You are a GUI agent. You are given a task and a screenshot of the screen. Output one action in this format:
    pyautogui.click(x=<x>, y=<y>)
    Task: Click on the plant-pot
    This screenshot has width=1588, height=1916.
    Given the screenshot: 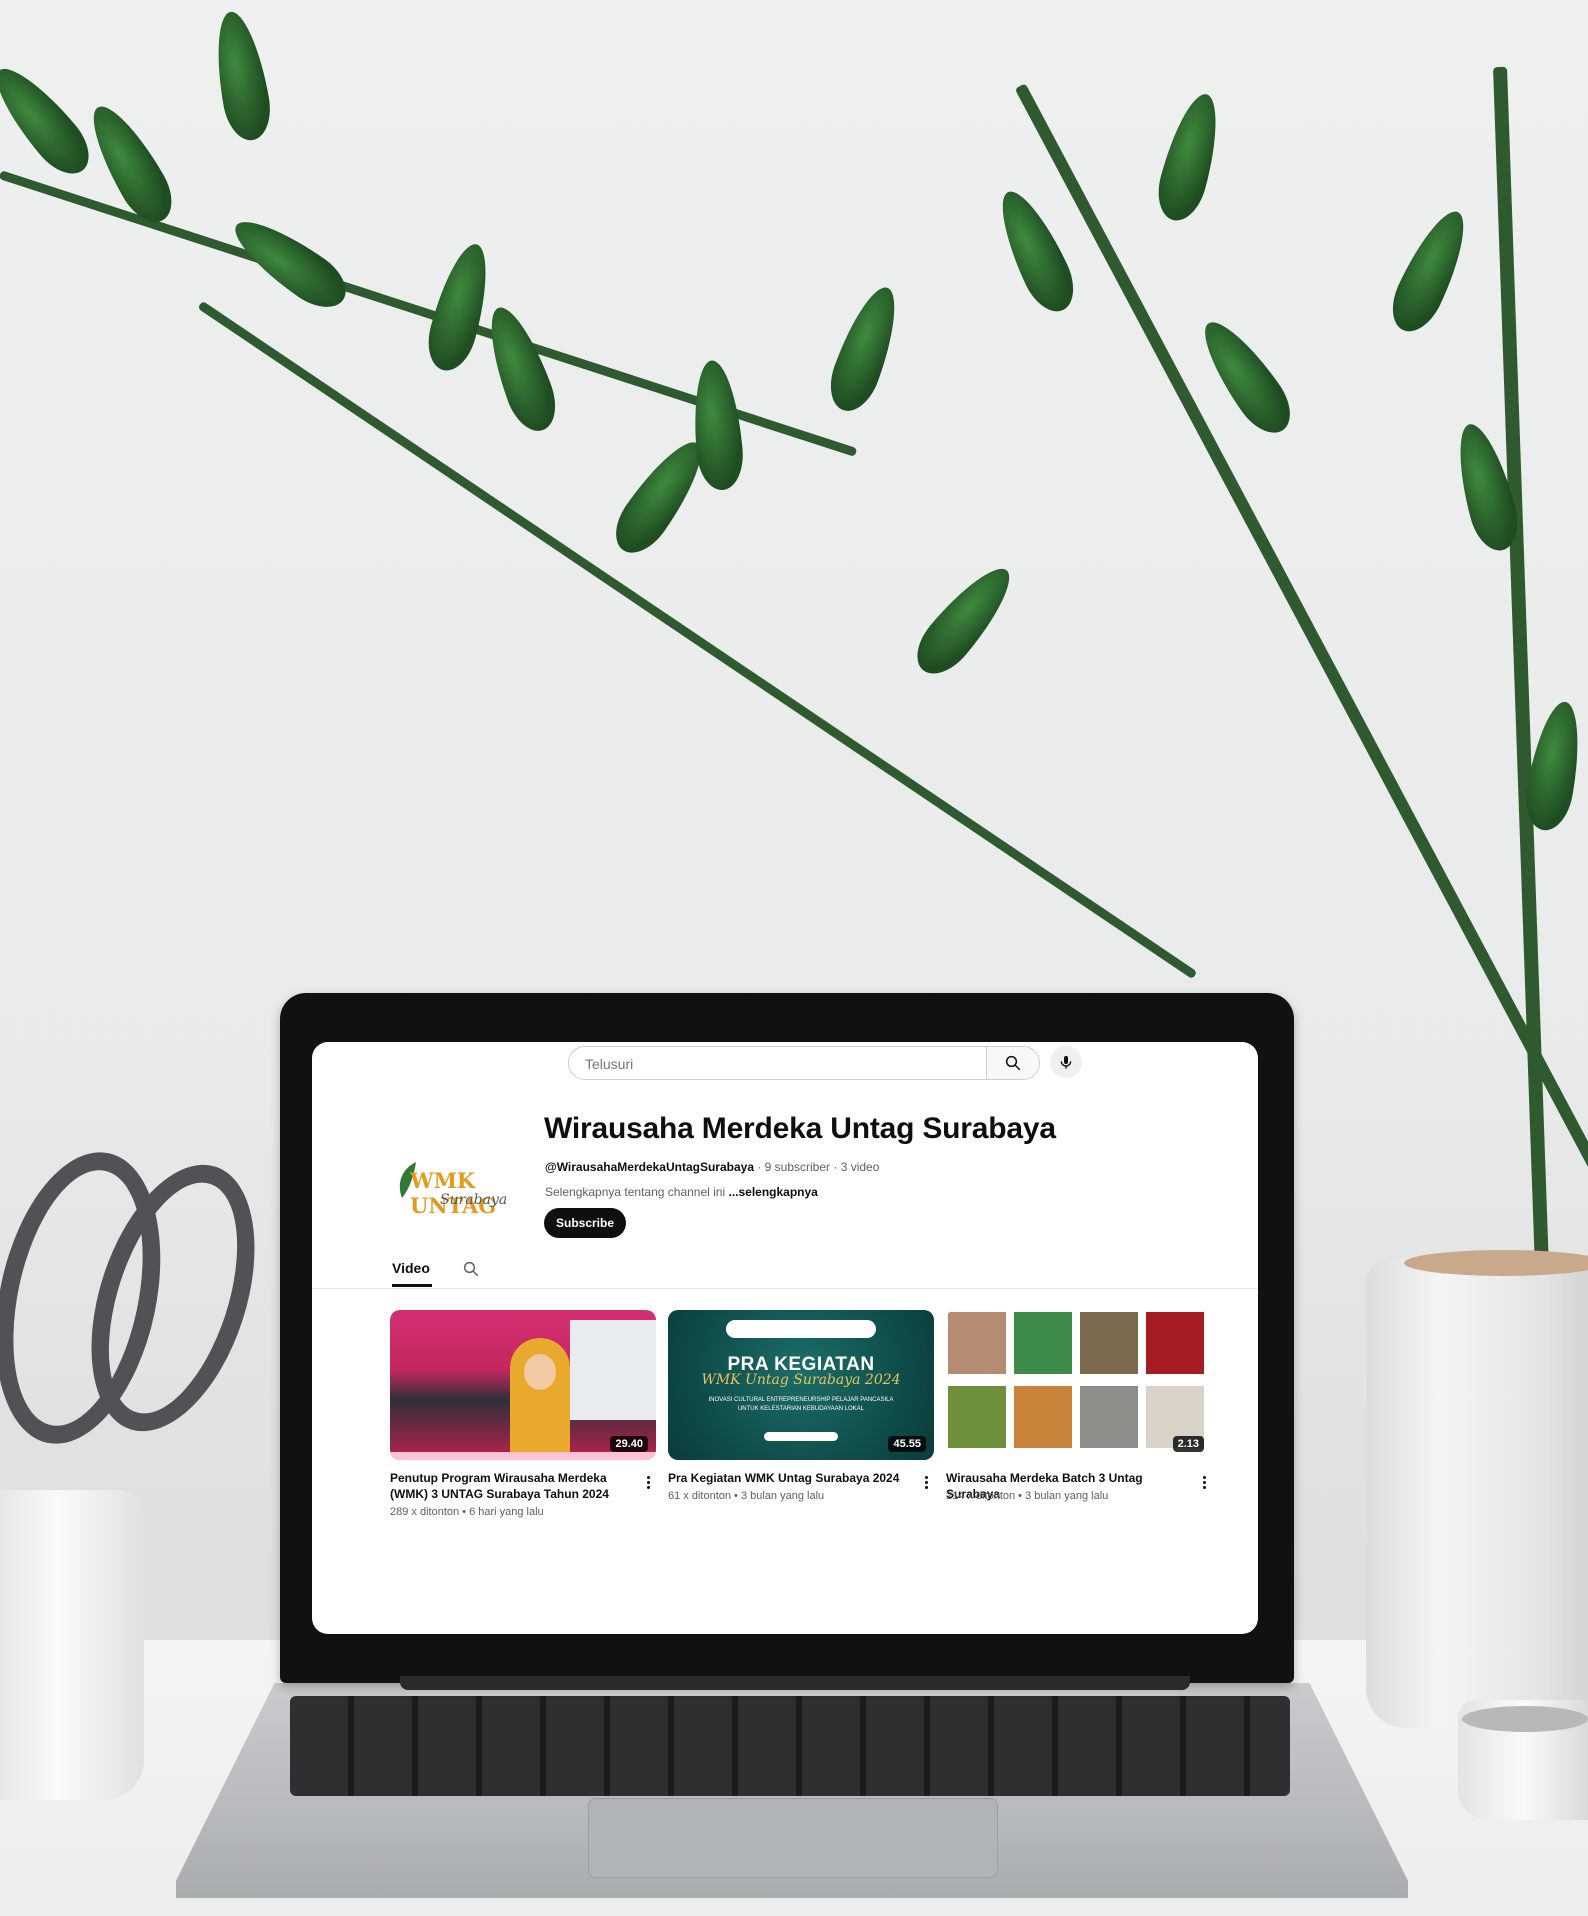 What is the action you would take?
    pyautogui.click(x=1477, y=1493)
    